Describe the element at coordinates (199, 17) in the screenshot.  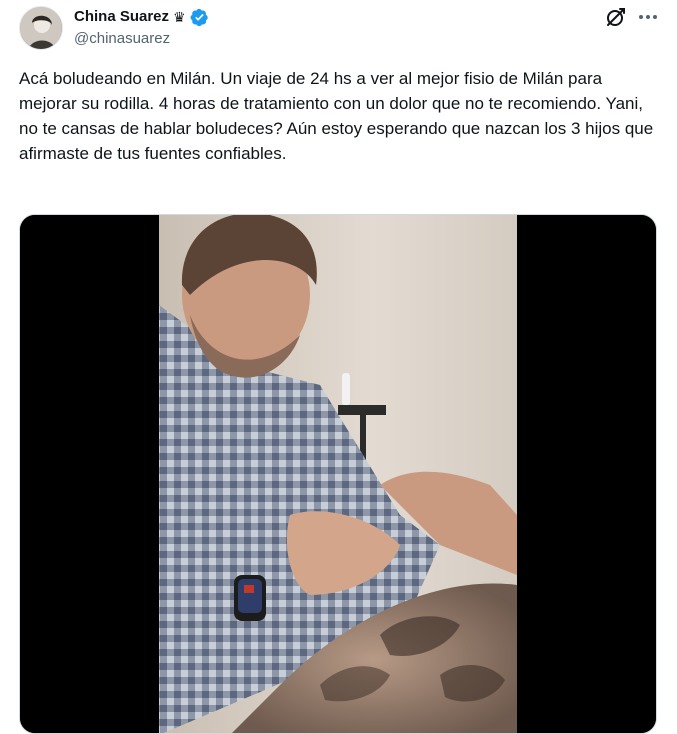
I see `verified-badge-icon` at that location.